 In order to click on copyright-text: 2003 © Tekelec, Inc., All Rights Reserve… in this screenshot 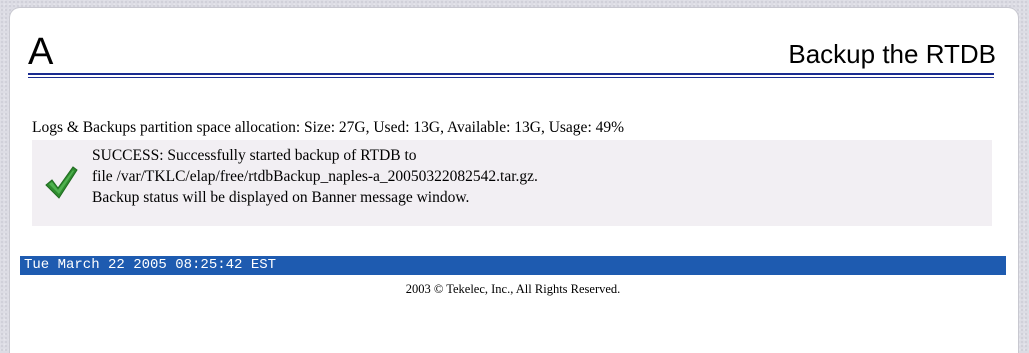, I will do `click(513, 289)`.